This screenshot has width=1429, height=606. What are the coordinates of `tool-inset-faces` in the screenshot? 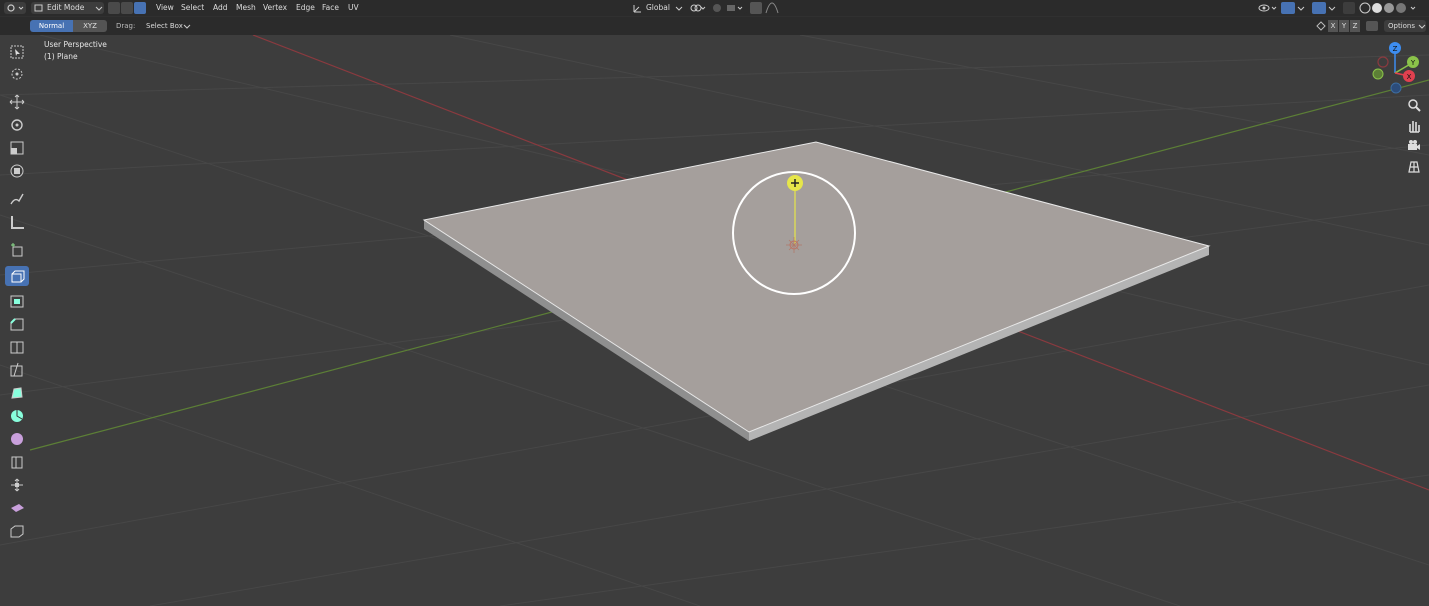 It's located at (17, 301).